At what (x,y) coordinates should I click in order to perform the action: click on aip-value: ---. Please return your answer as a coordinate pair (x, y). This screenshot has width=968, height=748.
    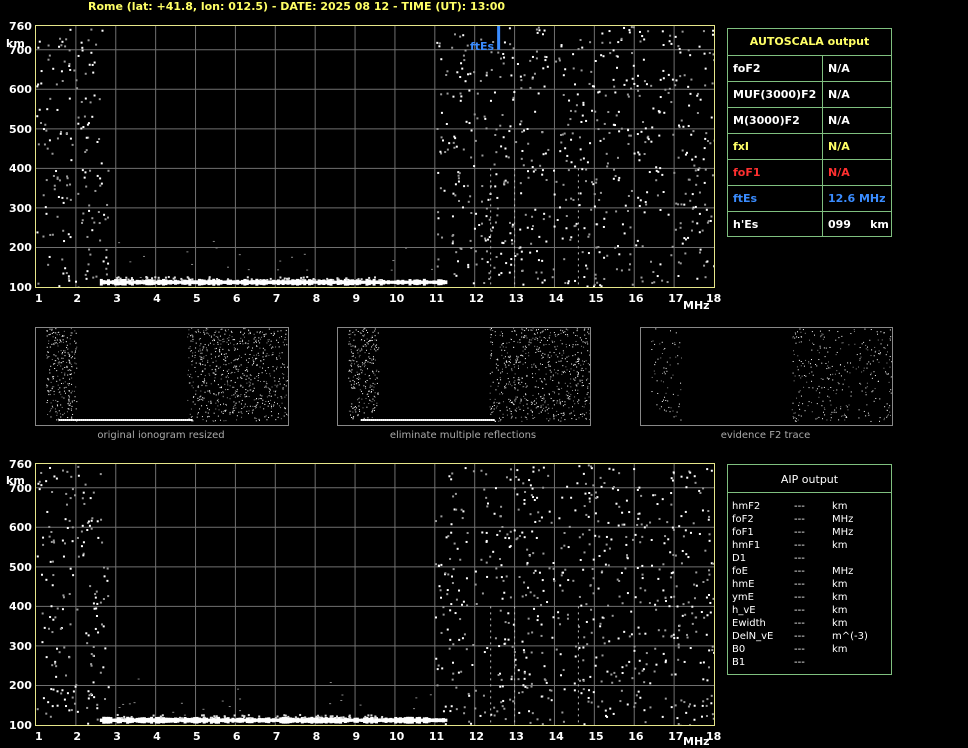
    Looking at the image, I should click on (799, 636).